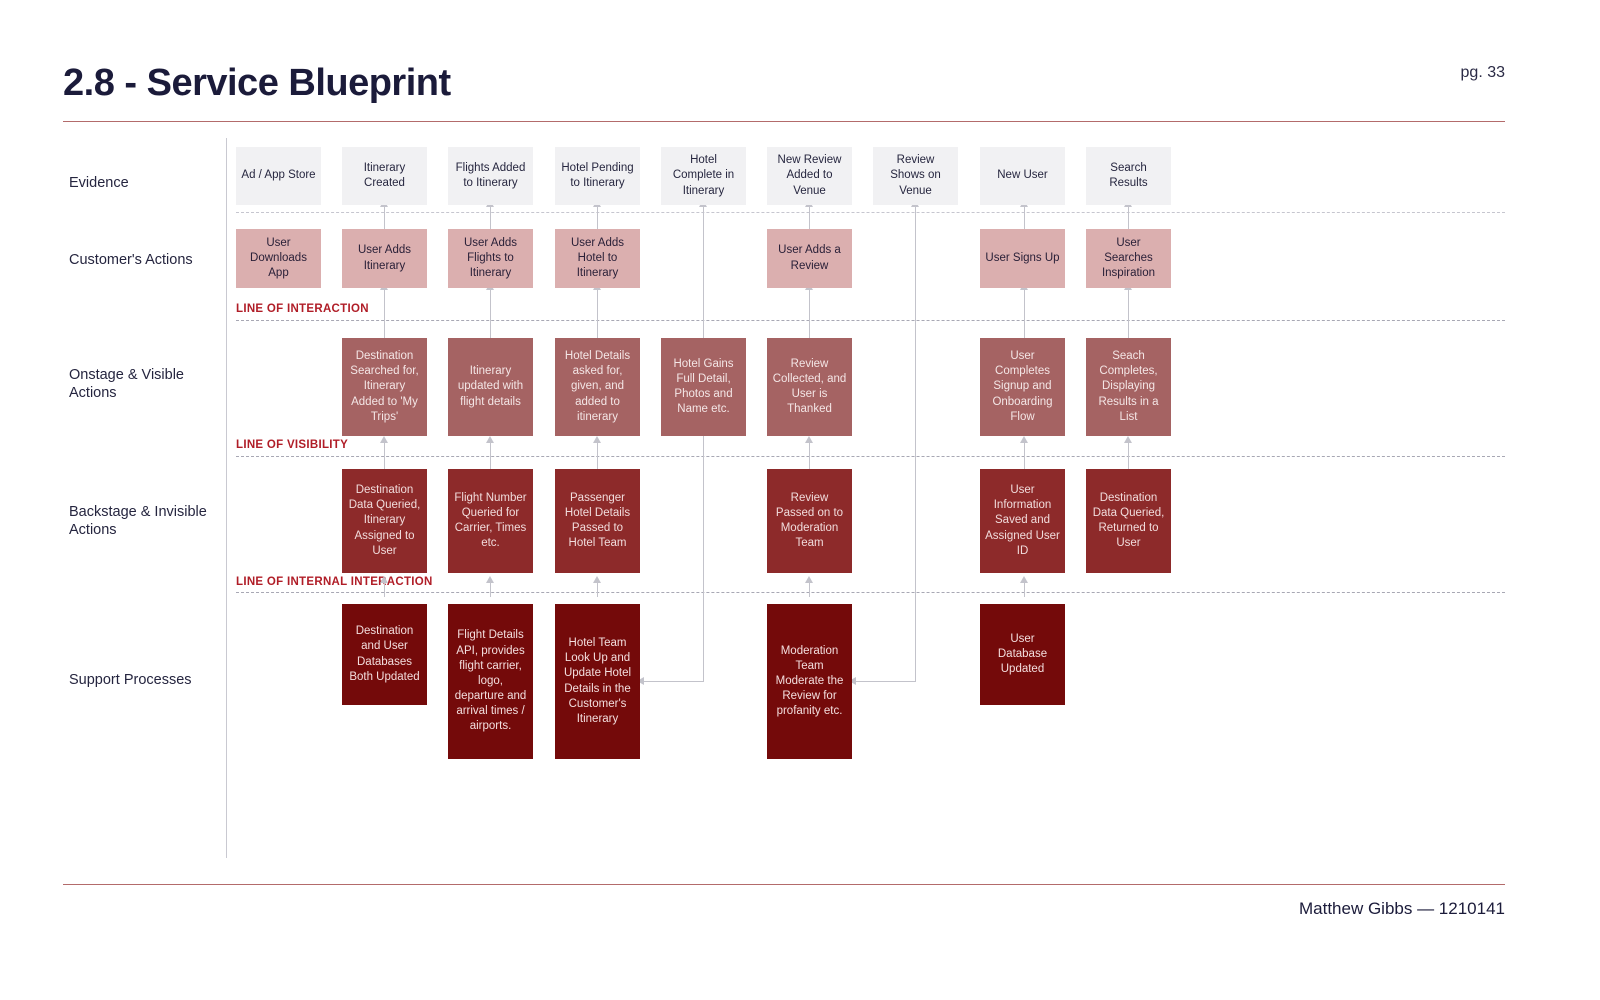 This screenshot has width=1600, height=1000. What do you see at coordinates (598, 313) in the screenshot?
I see `connector-col4-onstage-customer` at bounding box center [598, 313].